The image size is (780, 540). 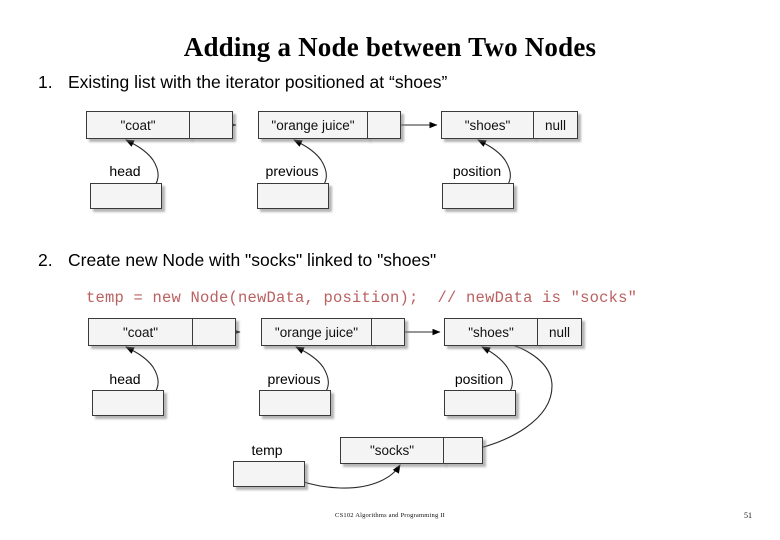 What do you see at coordinates (294, 379) in the screenshot?
I see `d2-var-previous-label: previous` at bounding box center [294, 379].